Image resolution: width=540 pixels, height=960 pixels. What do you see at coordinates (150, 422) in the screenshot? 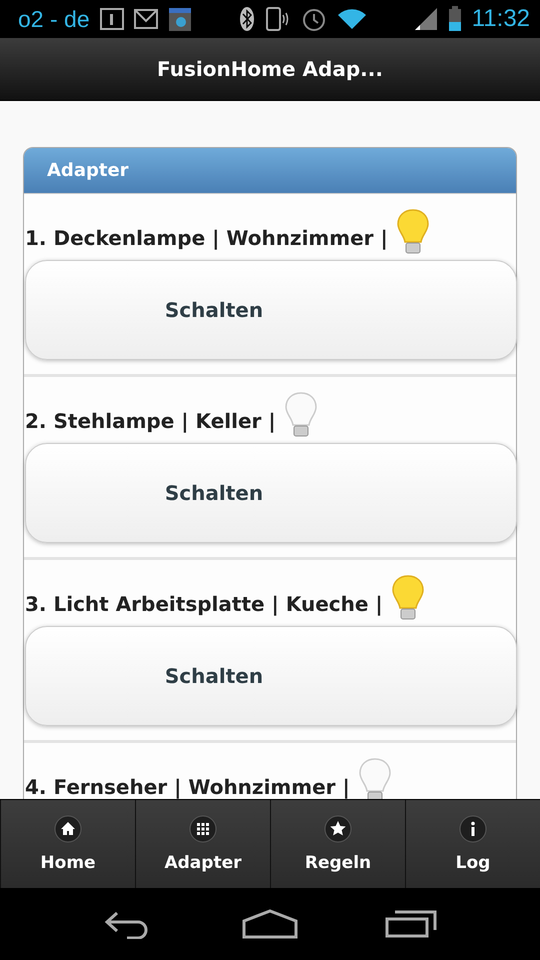
I see `adapter-label: 2. Stehlampe | Keller |` at bounding box center [150, 422].